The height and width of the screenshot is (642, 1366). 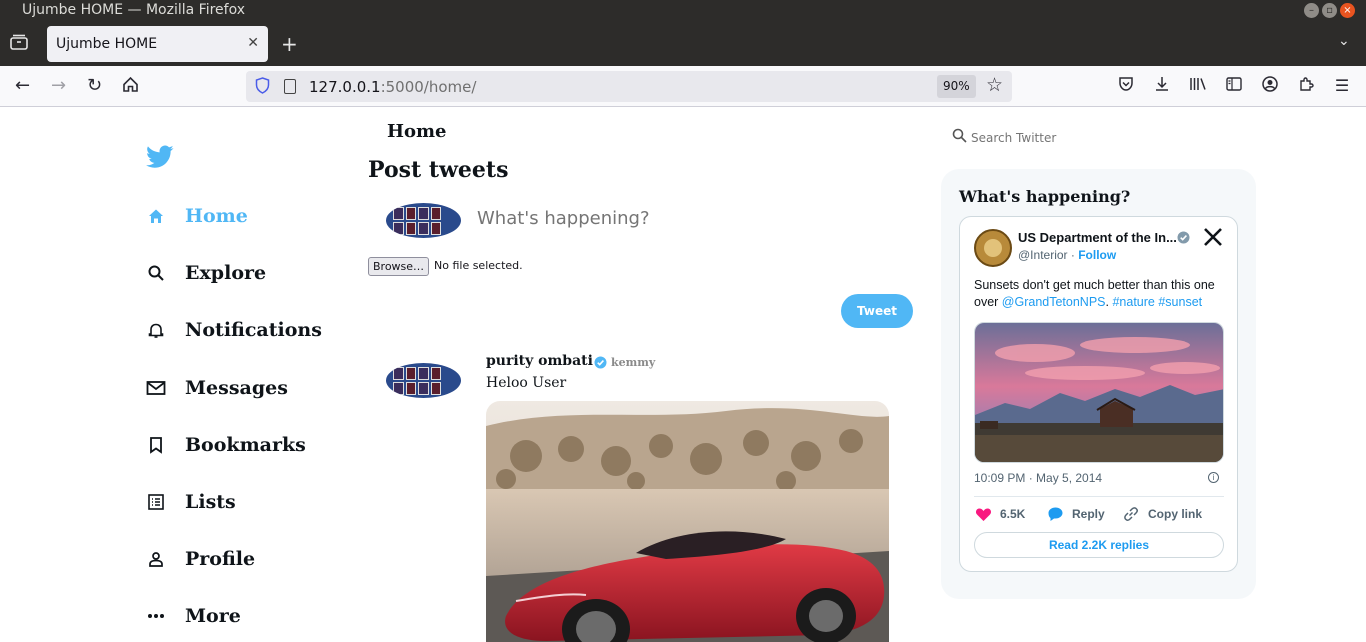 I want to click on sidebar-item-label: More, so click(x=213, y=616).